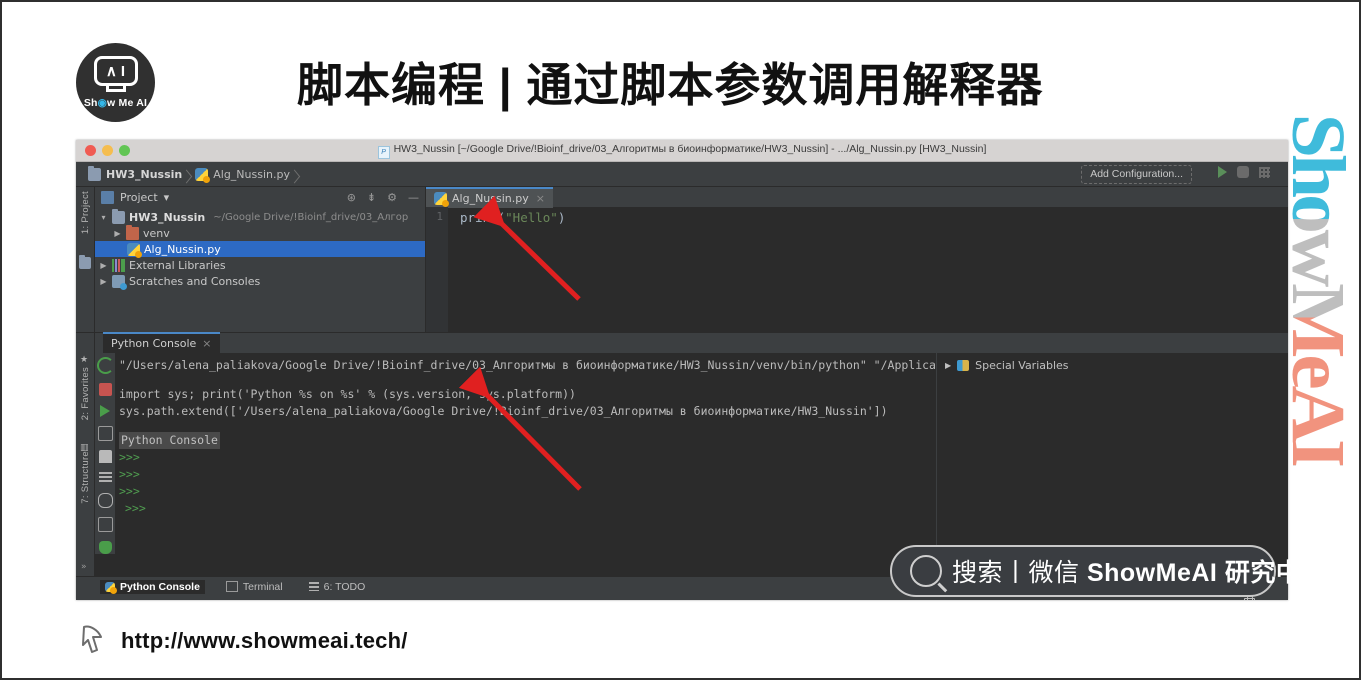 The width and height of the screenshot is (1361, 682). What do you see at coordinates (251, 174) in the screenshot?
I see `breadcrumb-label: Alg_Nussin.py` at bounding box center [251, 174].